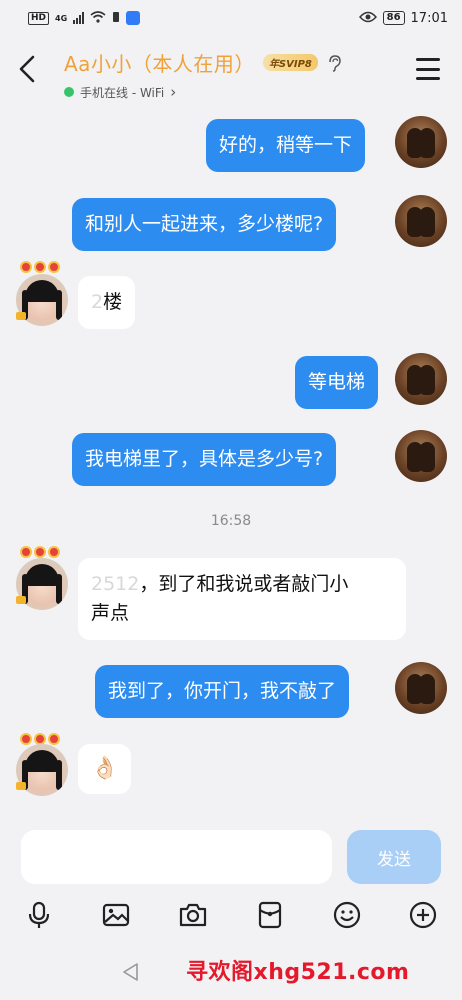 This screenshot has height=1000, width=462. I want to click on status-time: 17:01, so click(429, 18).